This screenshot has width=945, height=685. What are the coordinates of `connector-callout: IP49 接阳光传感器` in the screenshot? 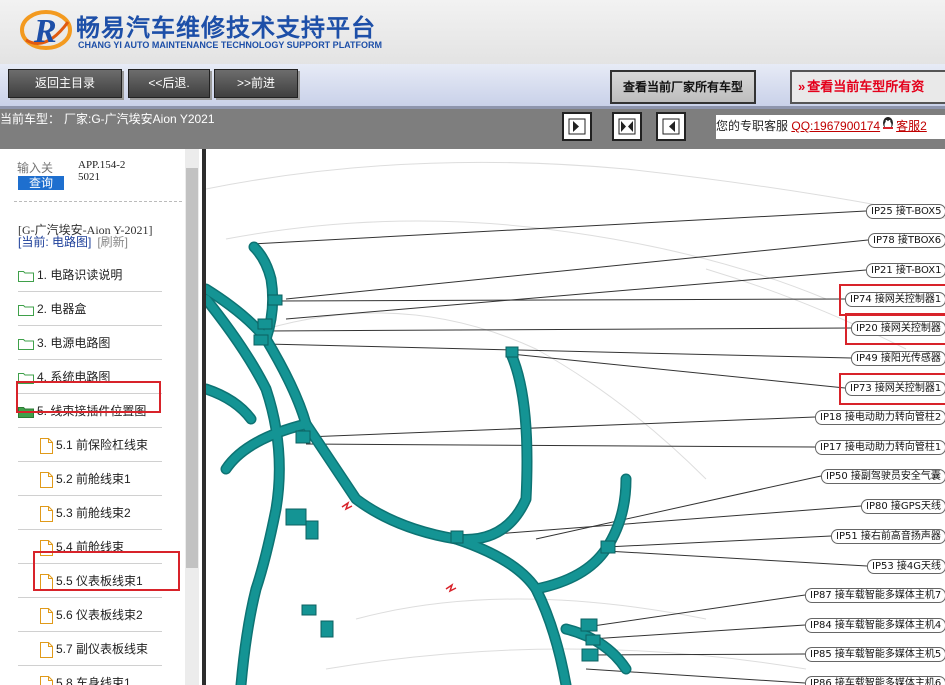 It's located at (898, 358).